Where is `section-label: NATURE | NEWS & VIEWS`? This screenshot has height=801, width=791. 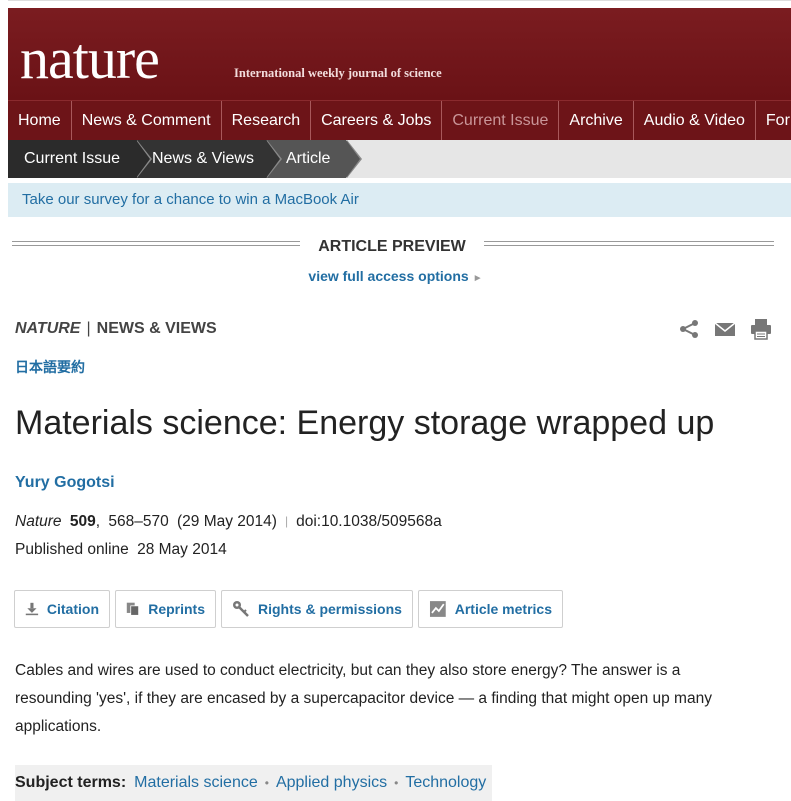 section-label: NATURE | NEWS & VIEWS is located at coordinates (116, 329).